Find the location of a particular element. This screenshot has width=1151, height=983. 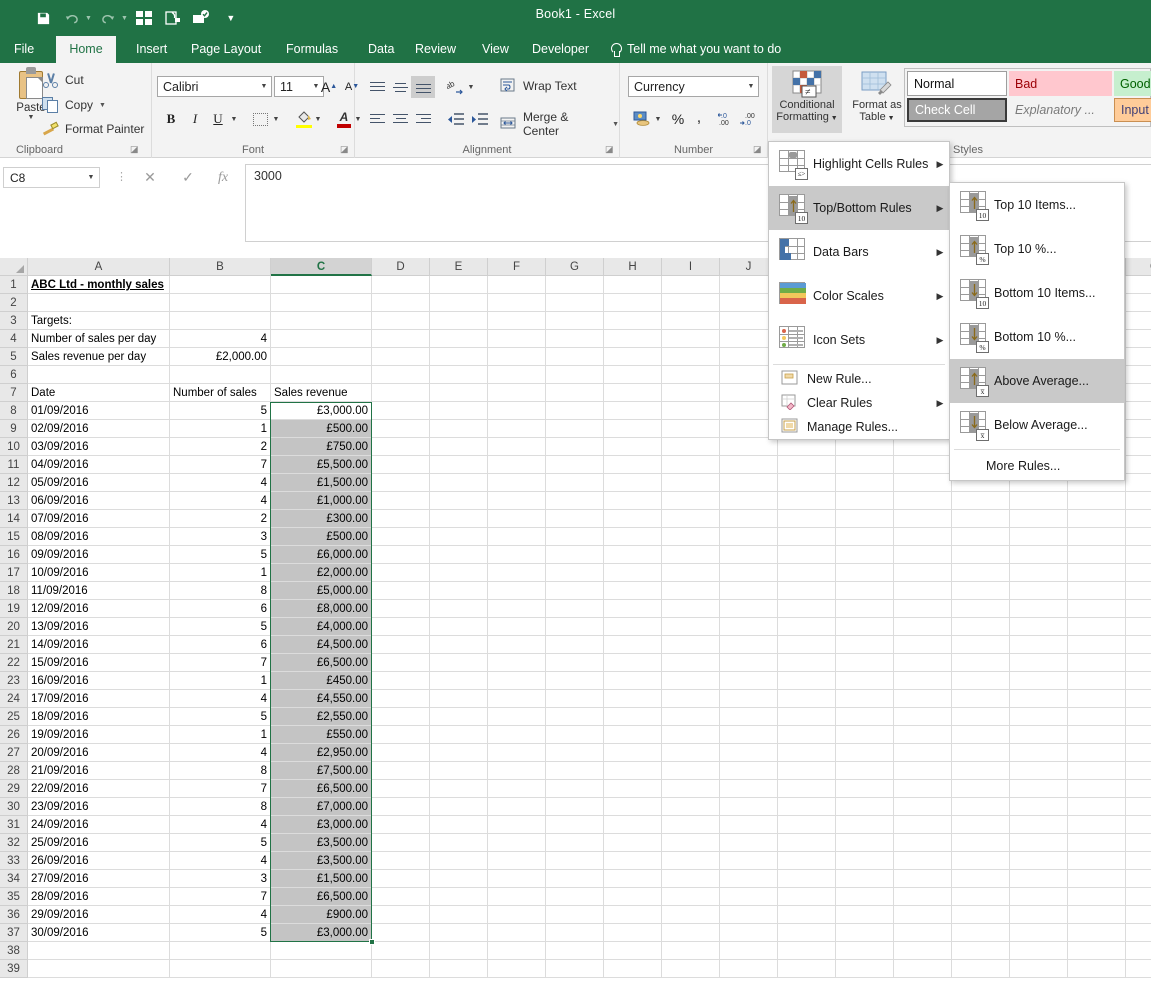

cell-K27 is located at coordinates (807, 753).